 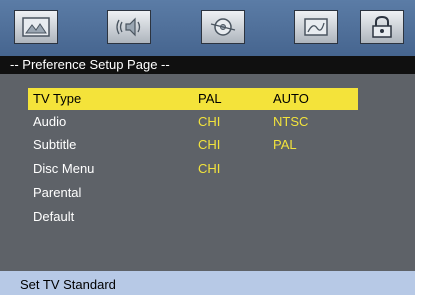 I want to click on page-title: -- Preference Setup Page --, so click(x=90, y=64).